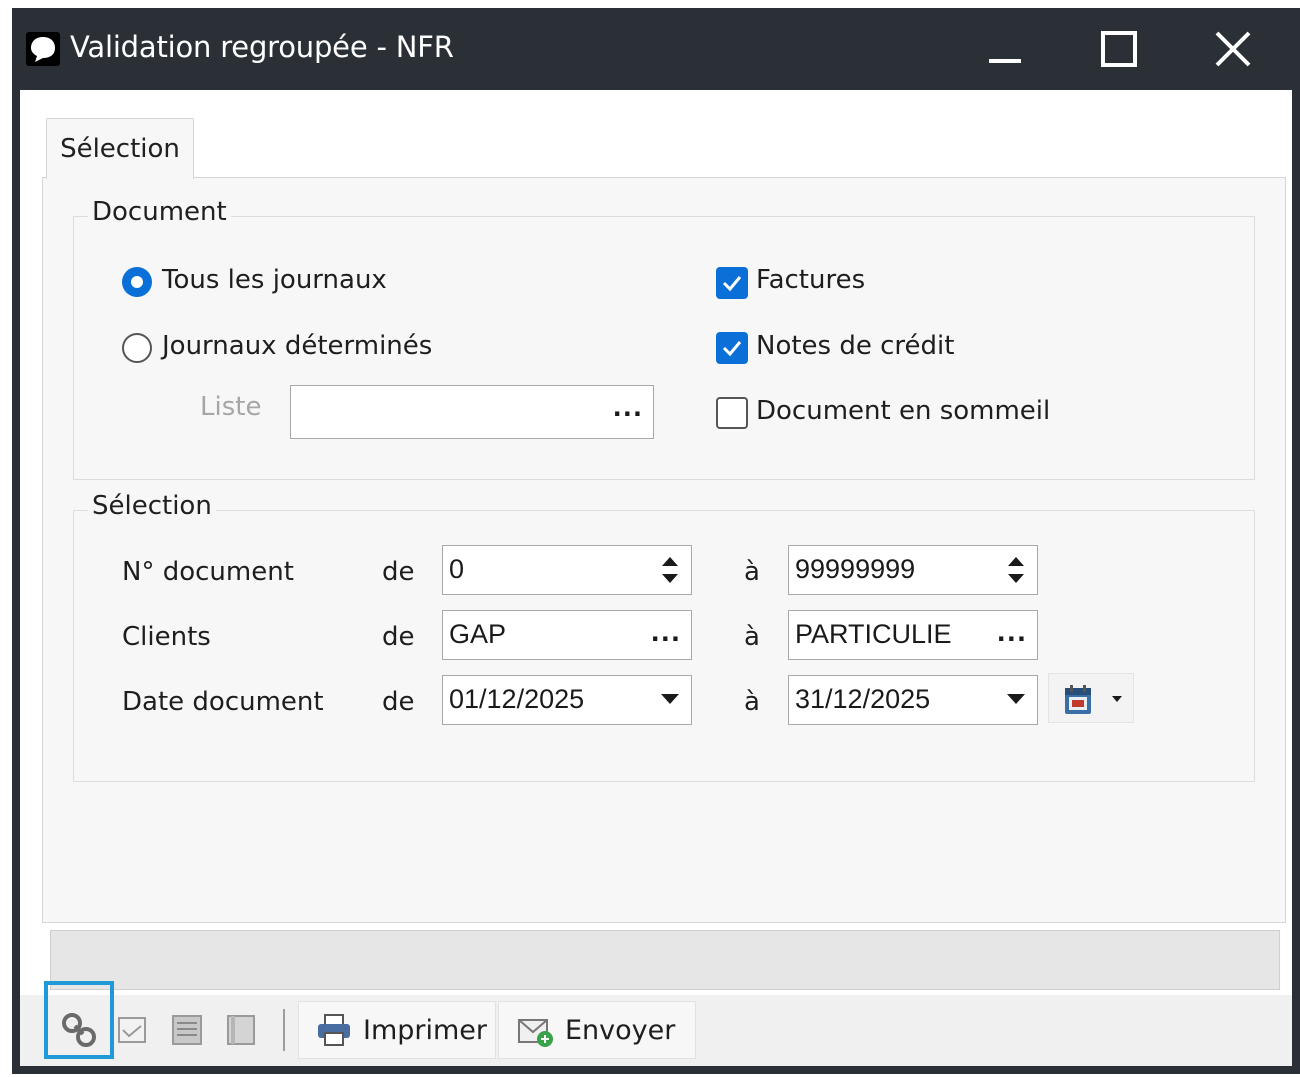  Describe the element at coordinates (274, 280) in the screenshot. I see `radio-all-journals-label: Tous les journaux` at that location.